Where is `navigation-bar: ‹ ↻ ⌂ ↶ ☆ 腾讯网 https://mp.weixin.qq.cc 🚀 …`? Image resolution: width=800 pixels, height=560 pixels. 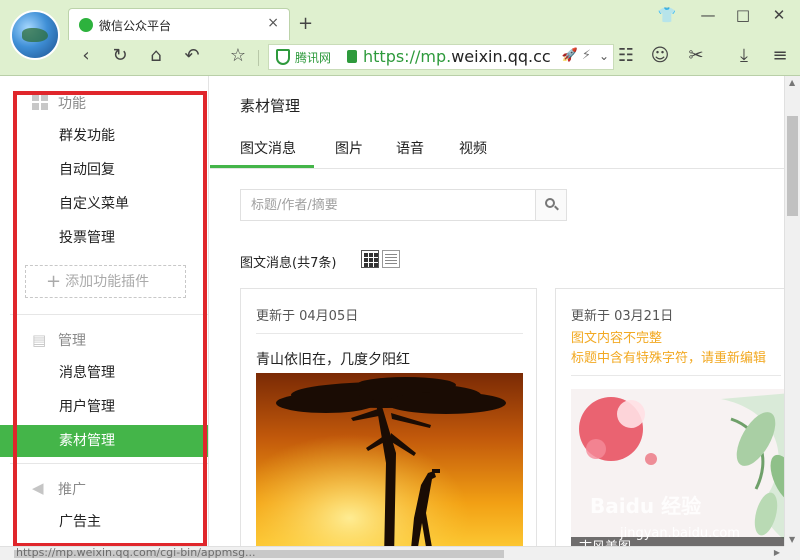 navigation-bar: ‹ ↻ ⌂ ↶ ☆ 腾讯网 https://mp.weixin.qq.cc 🚀 … is located at coordinates (434, 58).